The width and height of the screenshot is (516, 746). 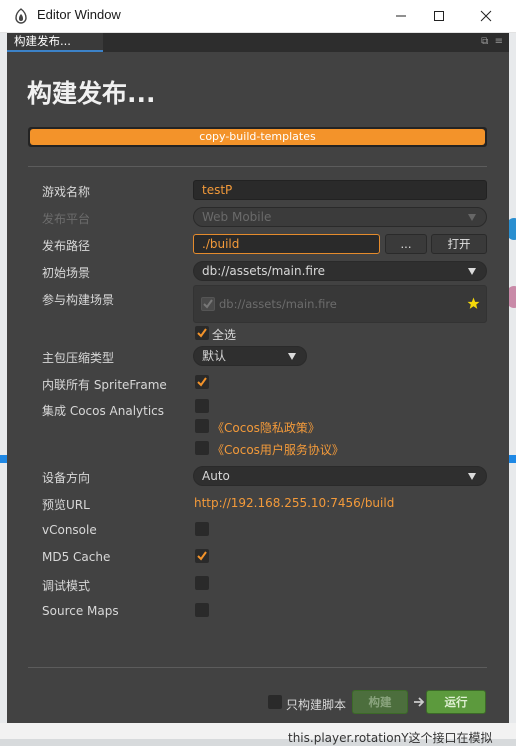 I want to click on platform-value: Web Mobile, so click(x=237, y=217).